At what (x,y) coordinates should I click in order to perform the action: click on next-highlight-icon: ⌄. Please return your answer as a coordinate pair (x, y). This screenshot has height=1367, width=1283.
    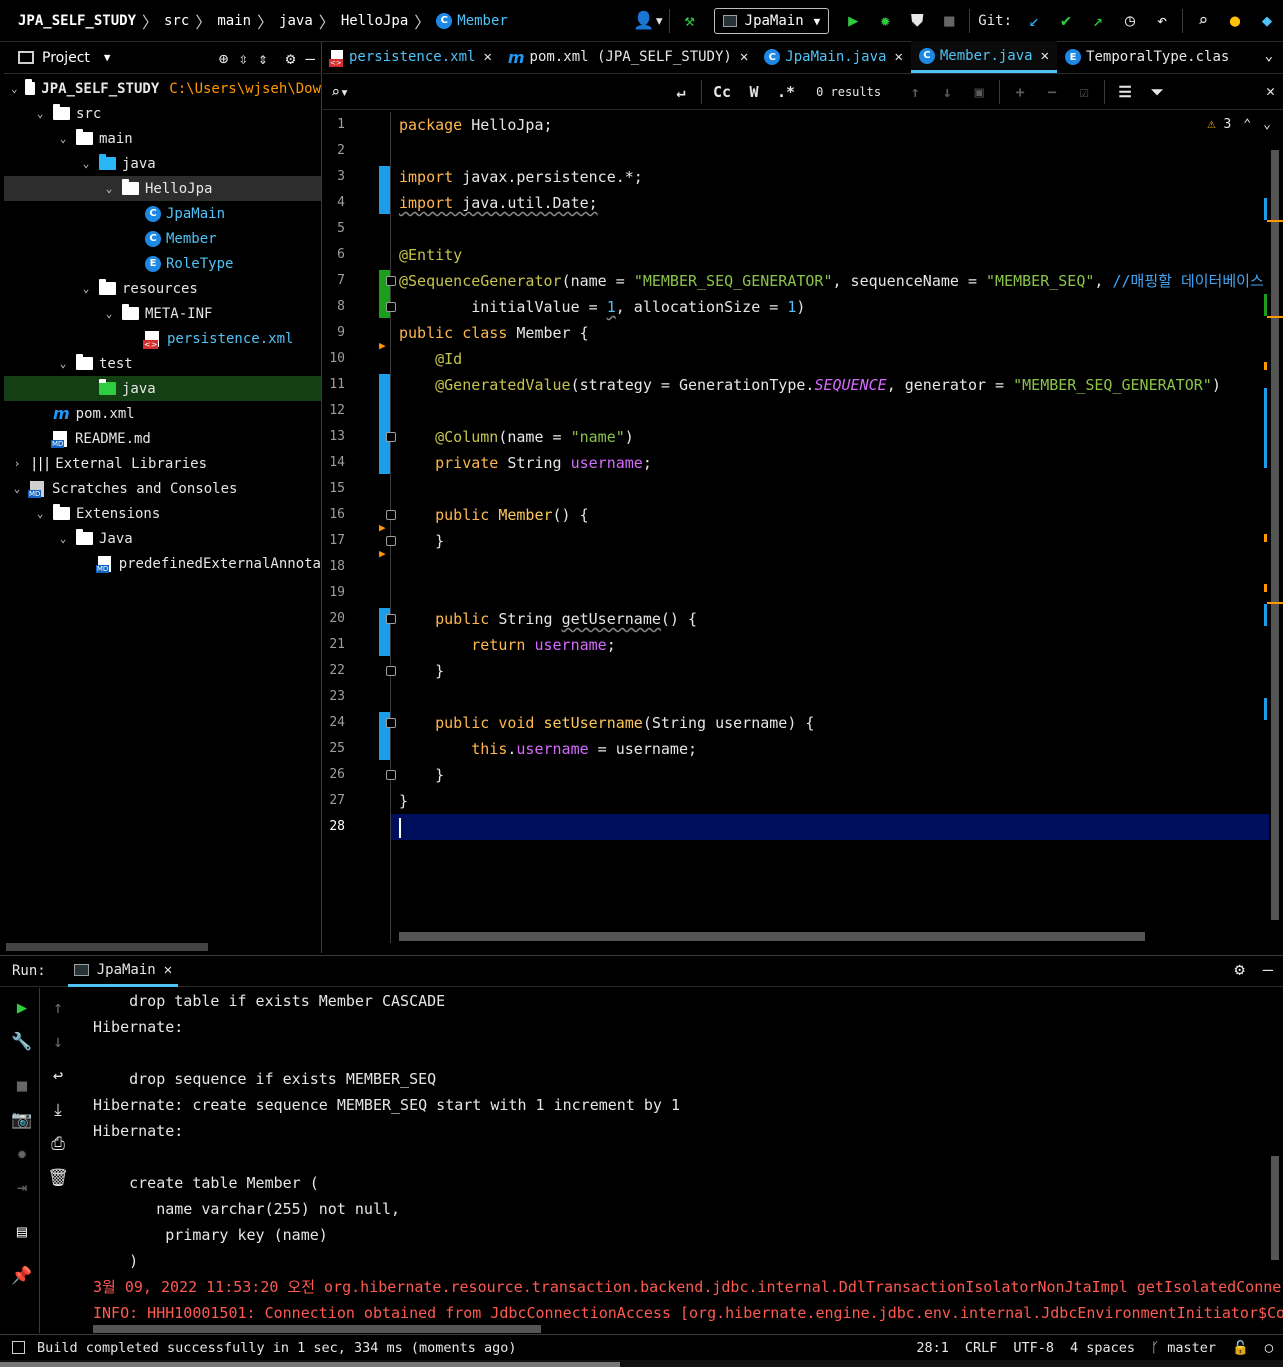
    Looking at the image, I should click on (1267, 124).